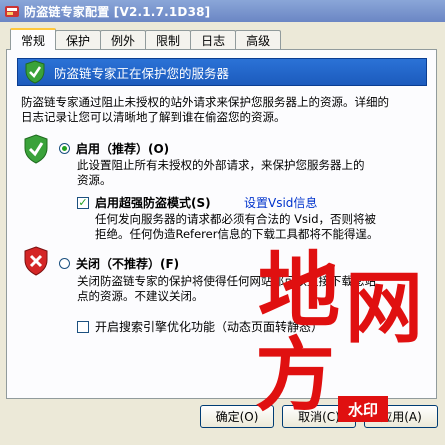 The image size is (445, 445). What do you see at coordinates (83, 326) in the screenshot?
I see `checkbox` at bounding box center [83, 326].